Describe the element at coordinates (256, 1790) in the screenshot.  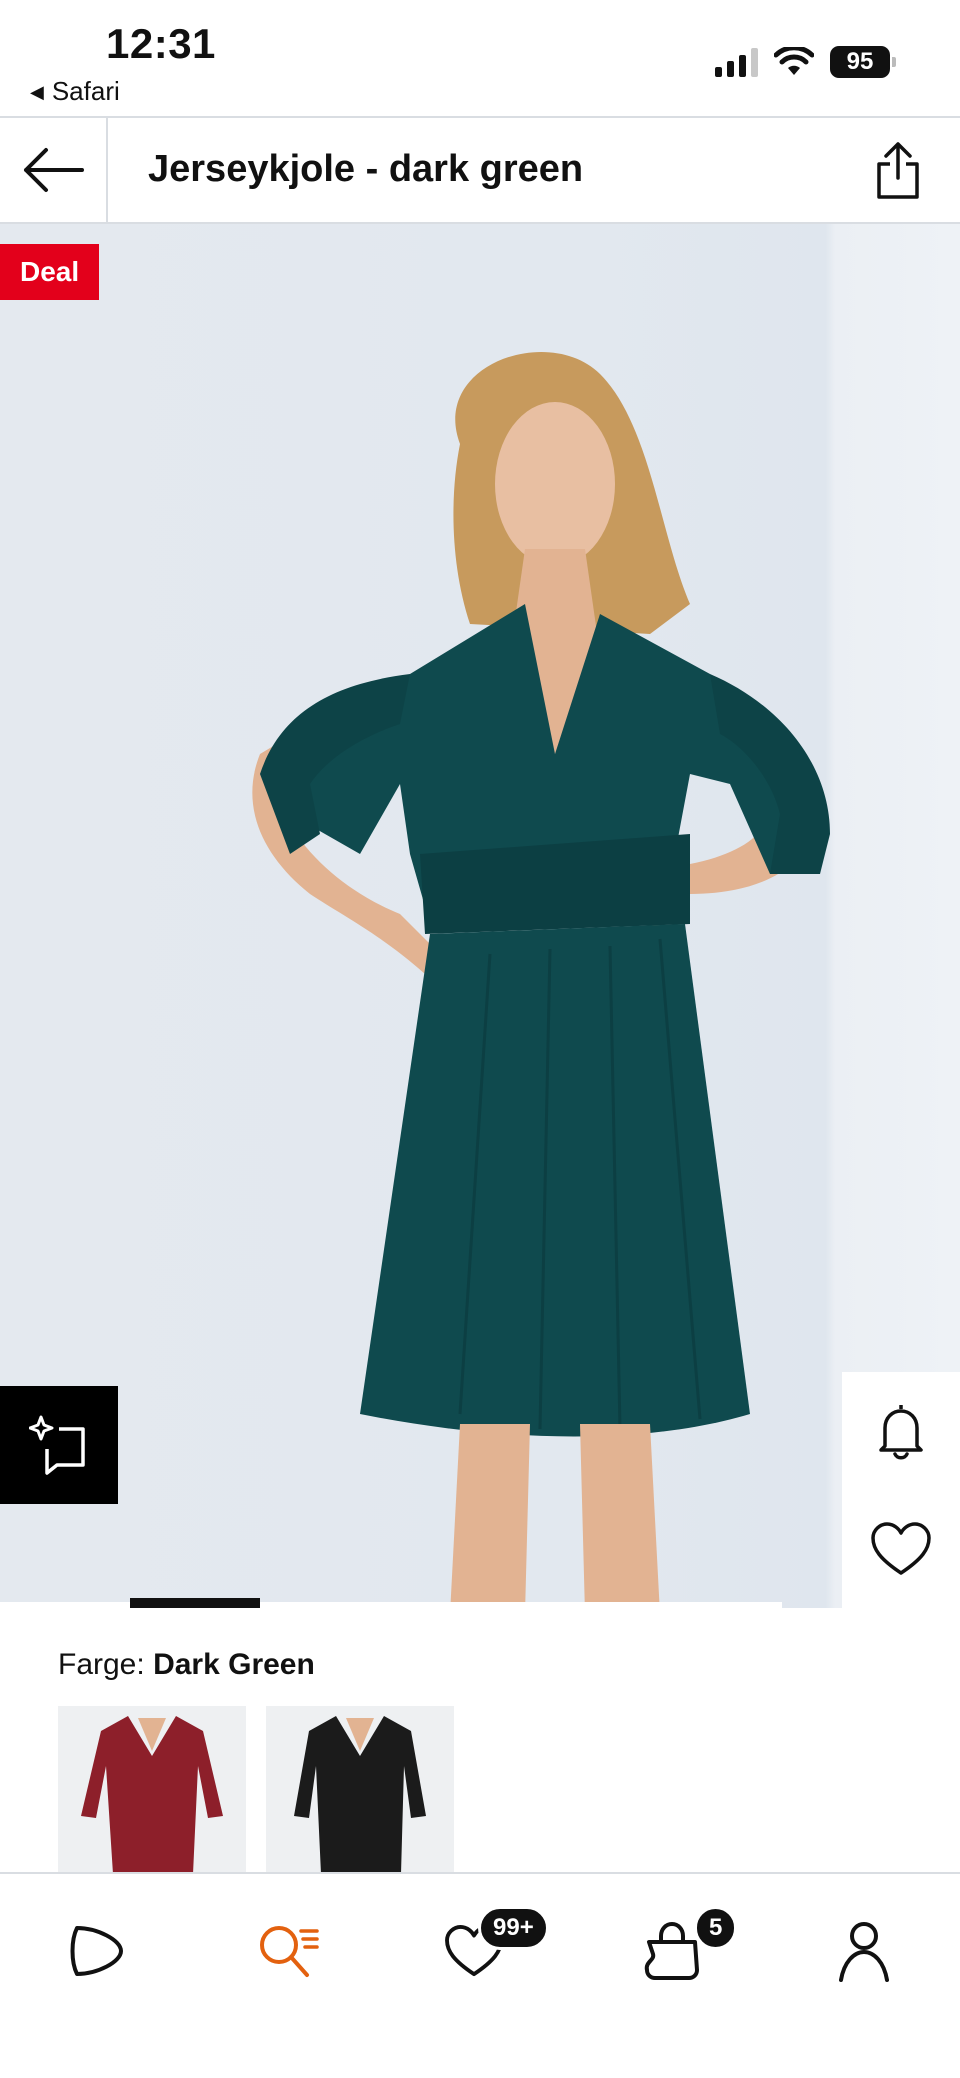
I see `color-swatches` at that location.